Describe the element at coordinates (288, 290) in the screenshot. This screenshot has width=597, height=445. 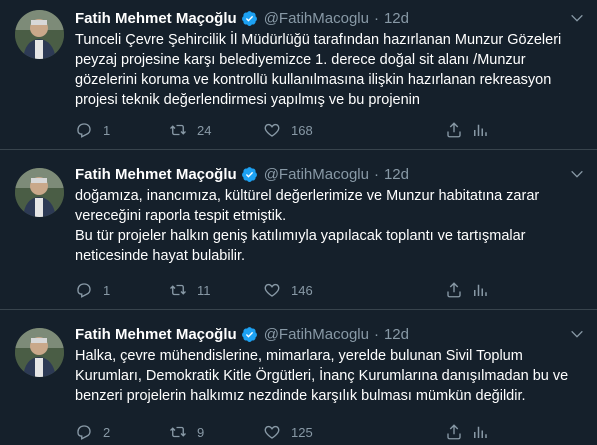
I see `like-button: 146` at that location.